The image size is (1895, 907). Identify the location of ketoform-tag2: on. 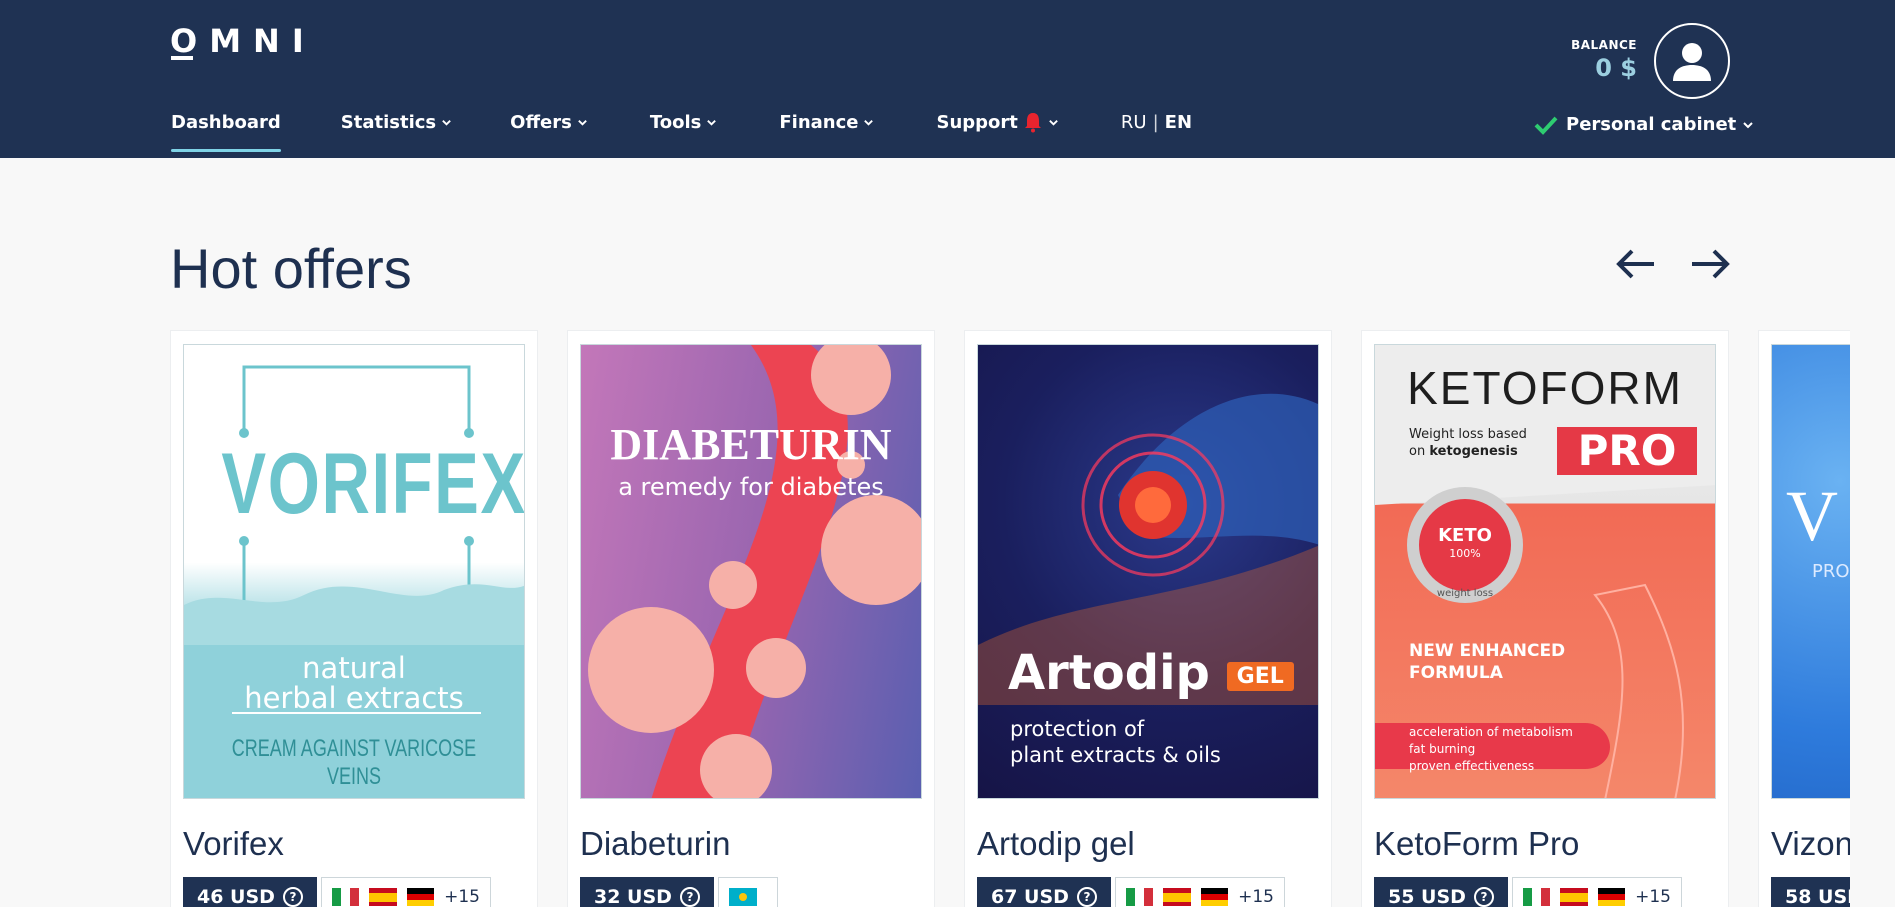
(1417, 451).